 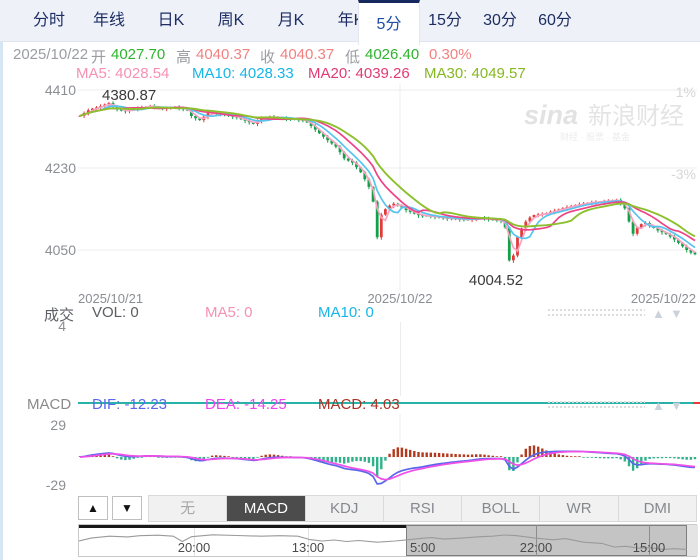 What do you see at coordinates (109, 20) in the screenshot?
I see `tab-nianxian: 年线` at bounding box center [109, 20].